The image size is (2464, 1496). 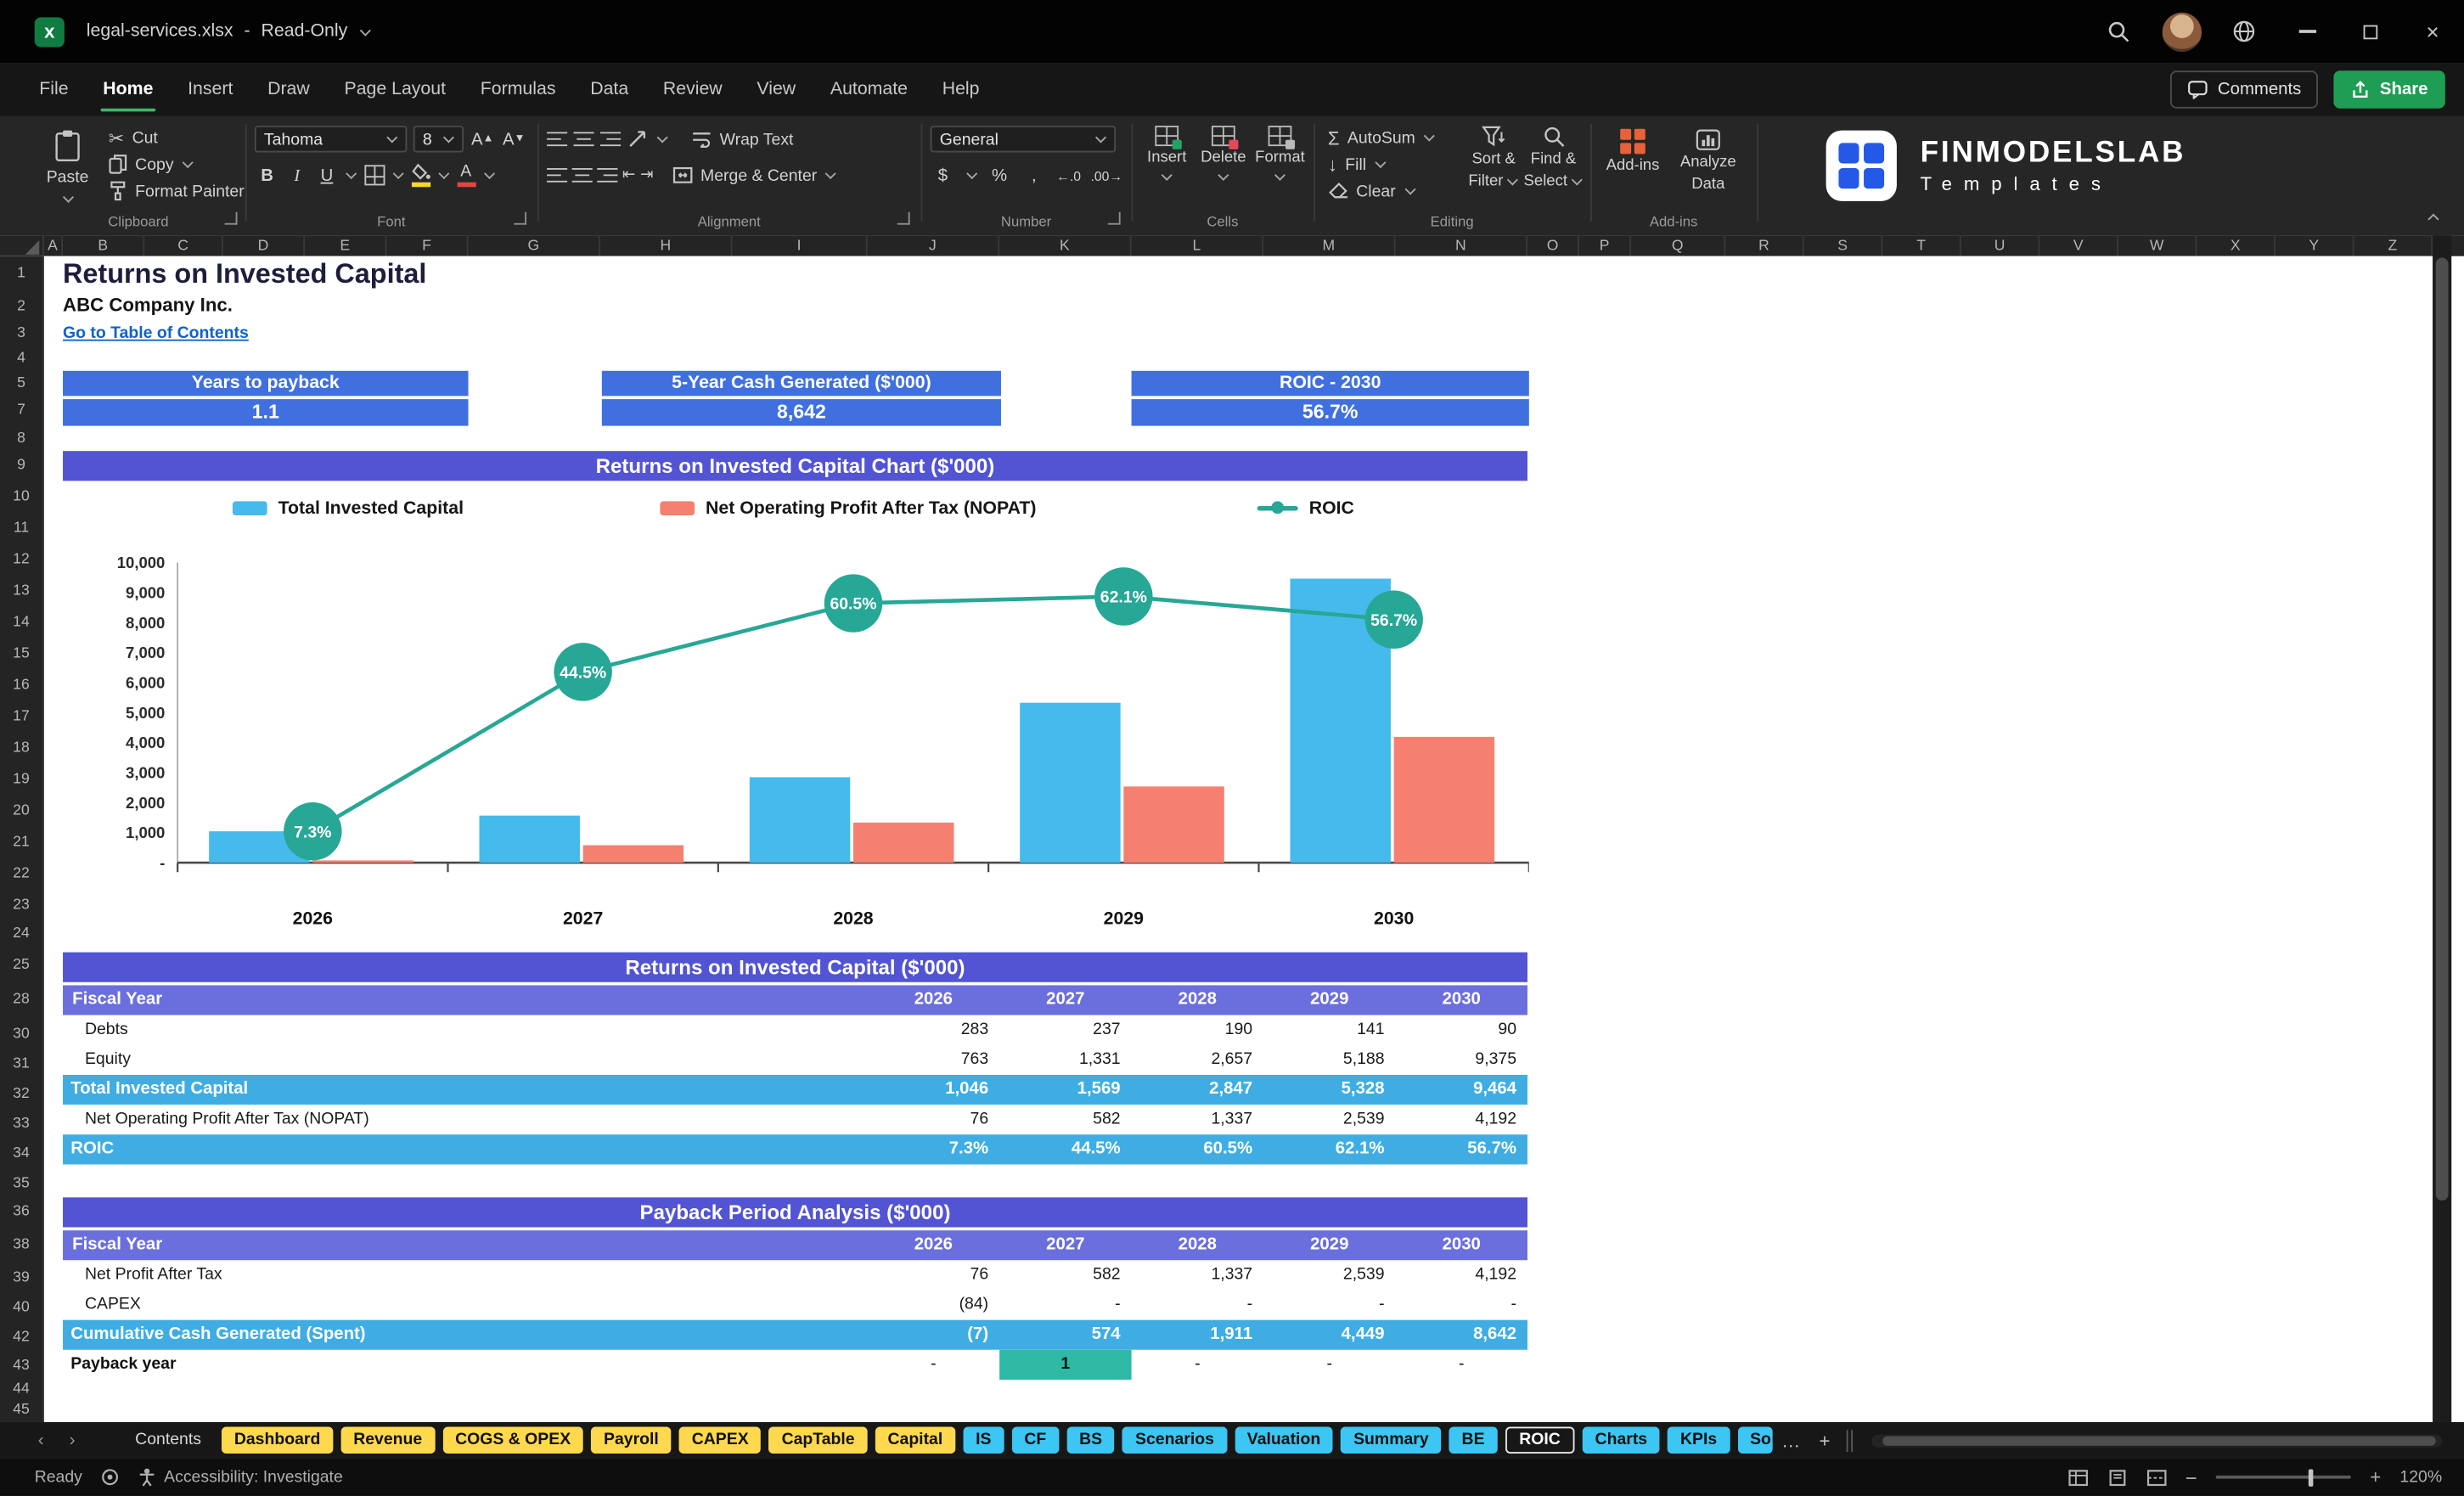 What do you see at coordinates (54, 245) in the screenshot?
I see `column-header-A: A` at bounding box center [54, 245].